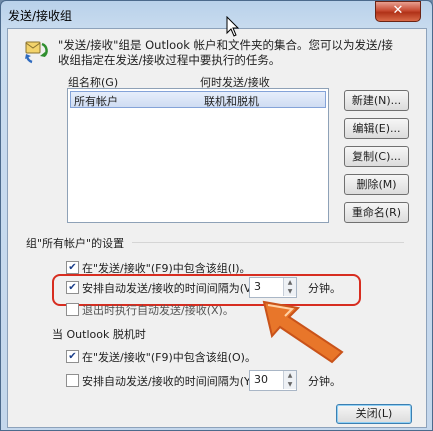 This screenshot has height=431, width=433. I want to click on list-item: 所有帐户 联机和脱机, so click(198, 99).